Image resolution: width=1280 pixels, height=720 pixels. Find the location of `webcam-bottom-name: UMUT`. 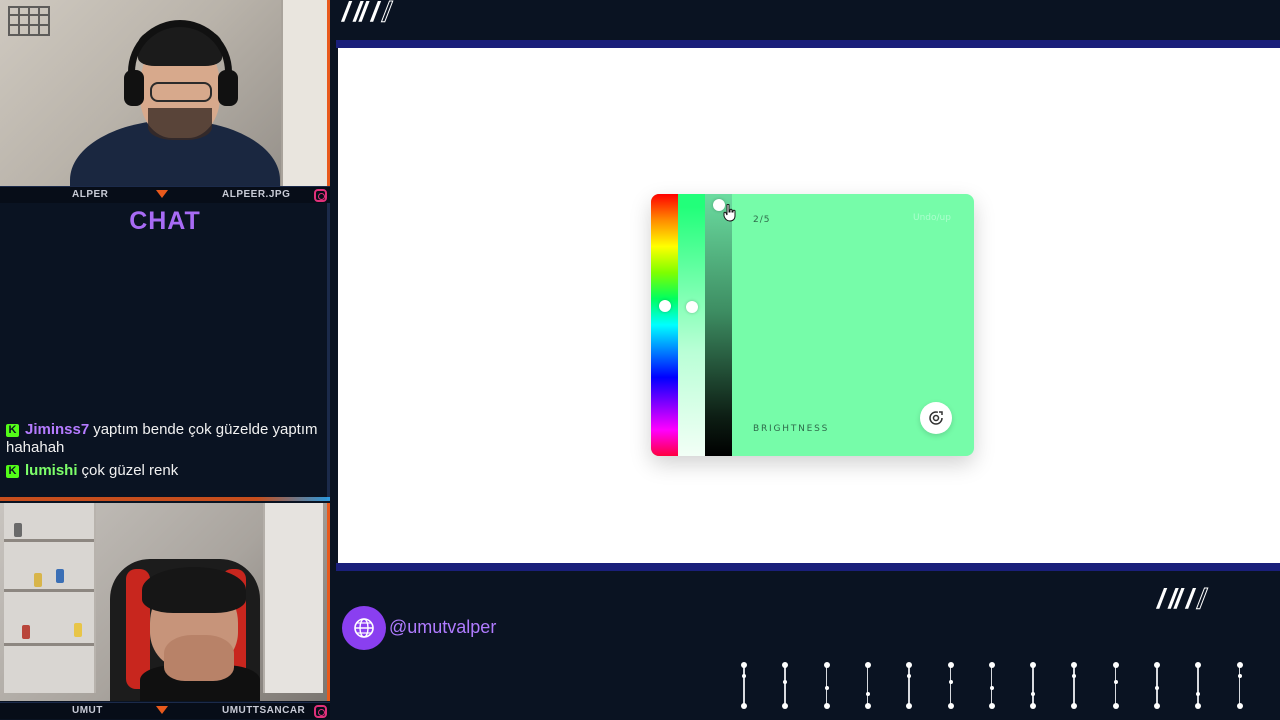

webcam-bottom-name: UMUT is located at coordinates (87, 710).